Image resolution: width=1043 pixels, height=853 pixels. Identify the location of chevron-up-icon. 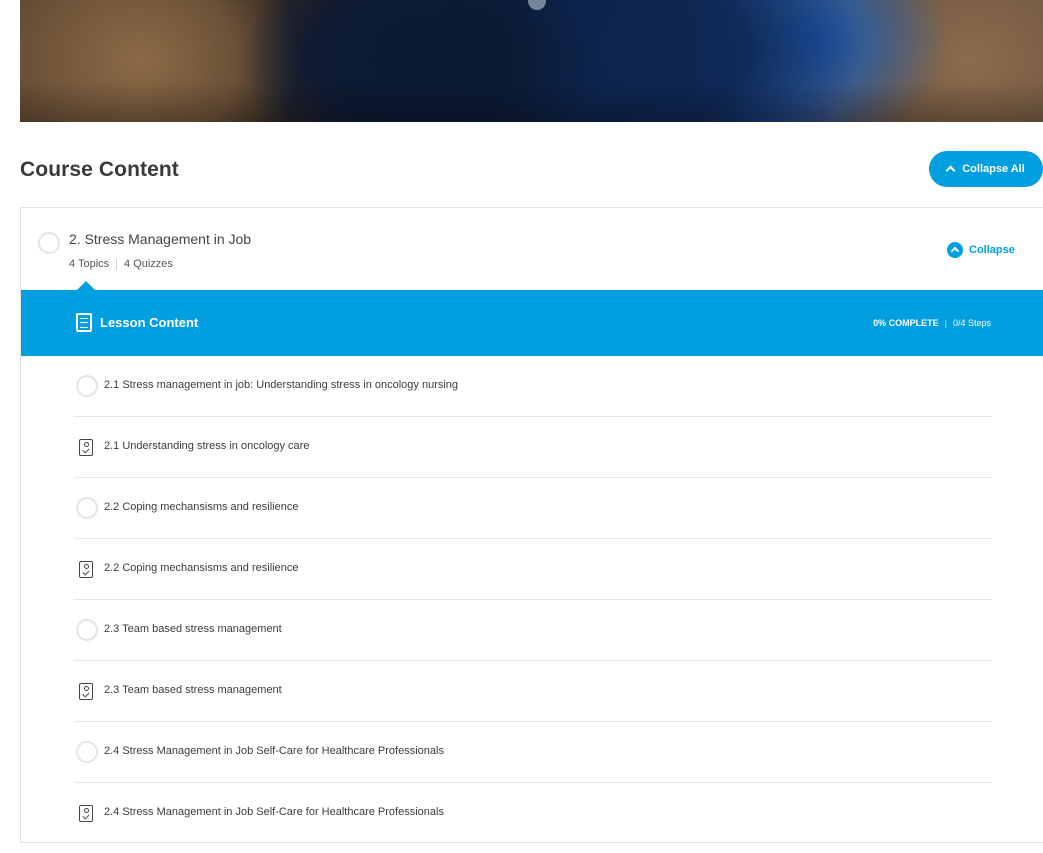
(950, 170).